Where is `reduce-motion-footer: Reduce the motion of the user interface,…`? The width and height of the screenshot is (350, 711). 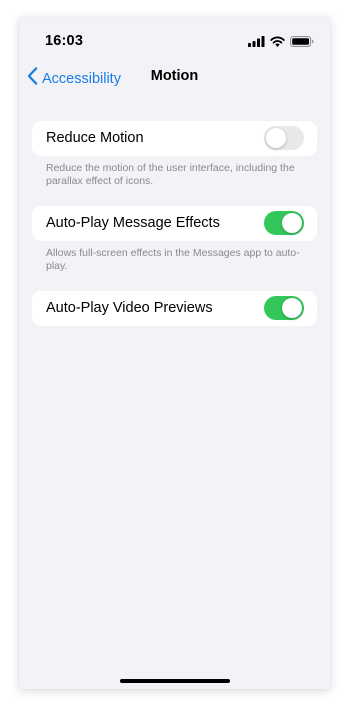
reduce-motion-footer: Reduce the motion of the user interface,… is located at coordinates (170, 174).